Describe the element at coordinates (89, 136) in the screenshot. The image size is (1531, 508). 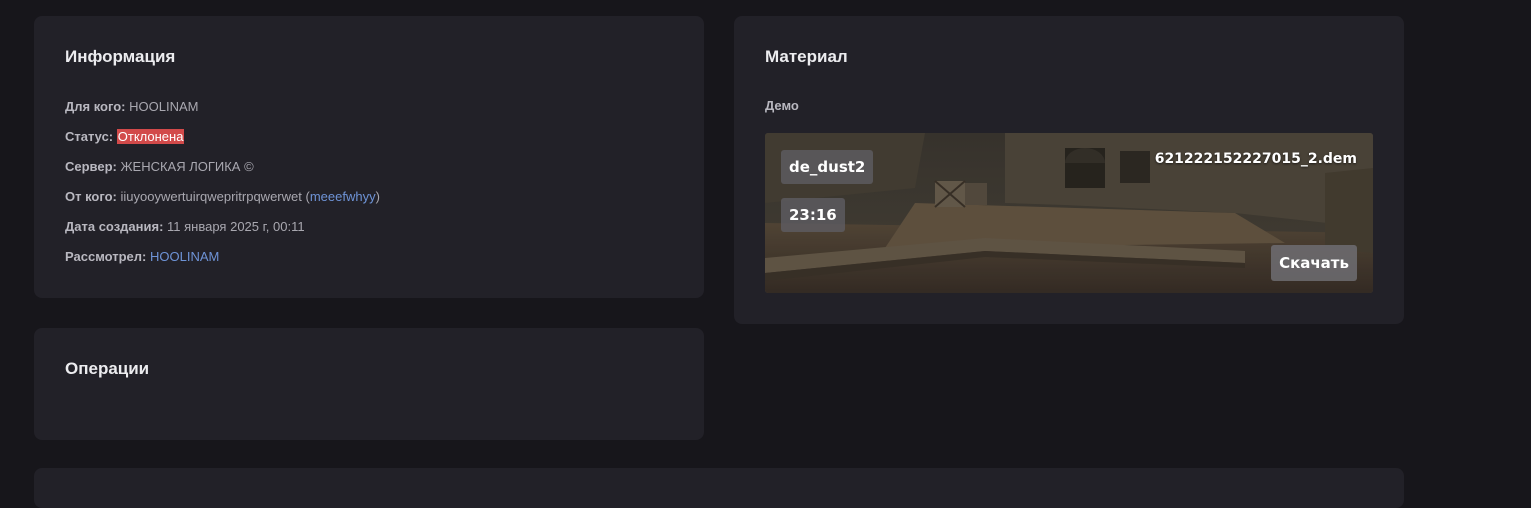
I see `status-label: Статус:` at that location.